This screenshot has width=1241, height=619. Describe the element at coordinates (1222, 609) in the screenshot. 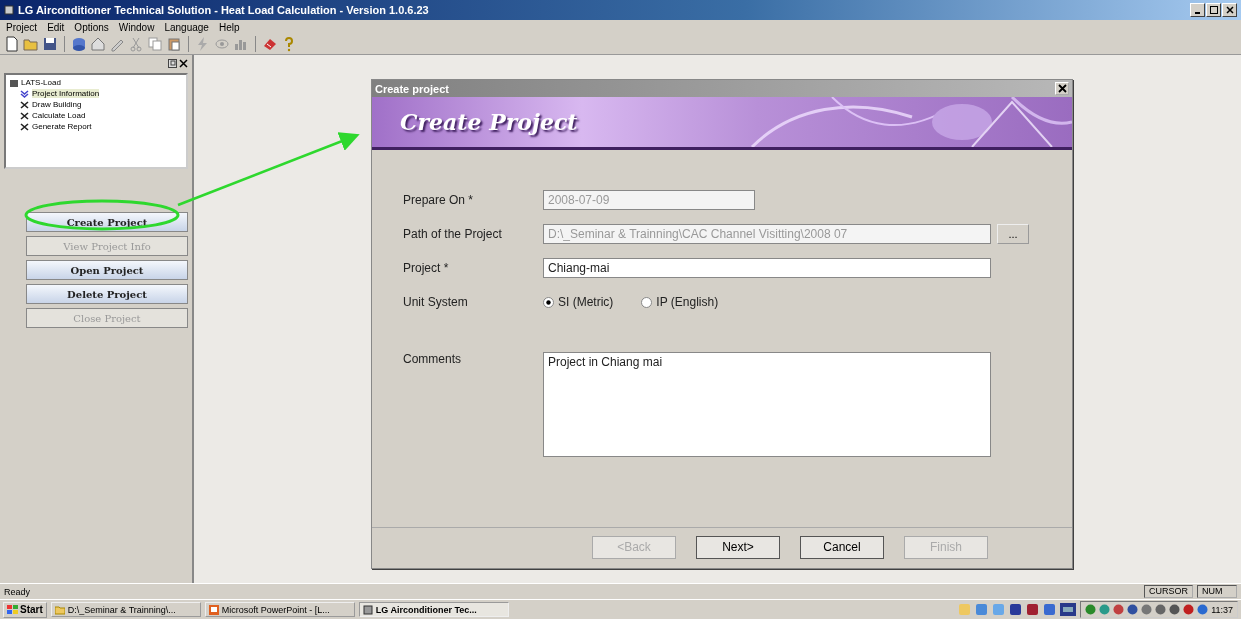

I see `clock: 11:37` at that location.